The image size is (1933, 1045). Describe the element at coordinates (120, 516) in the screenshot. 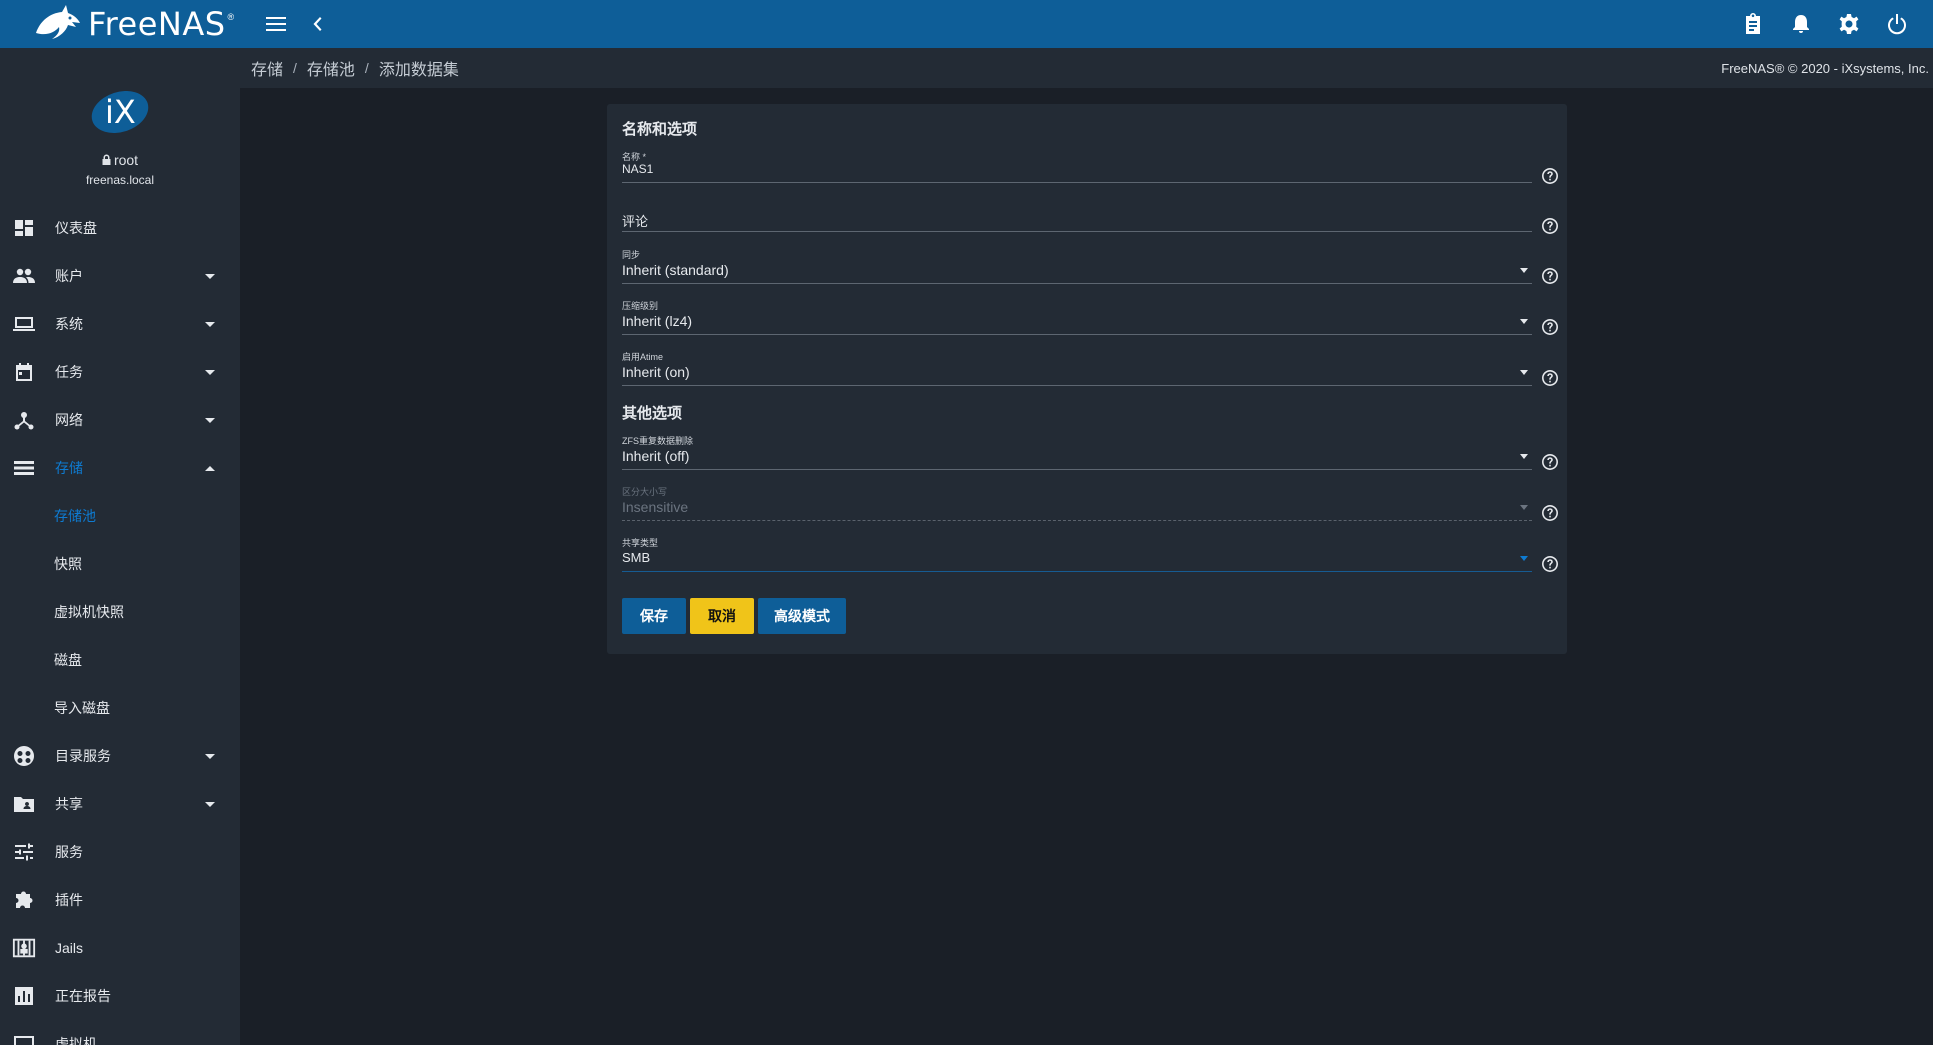

I see `sidebar-item-pools: 存储池` at that location.